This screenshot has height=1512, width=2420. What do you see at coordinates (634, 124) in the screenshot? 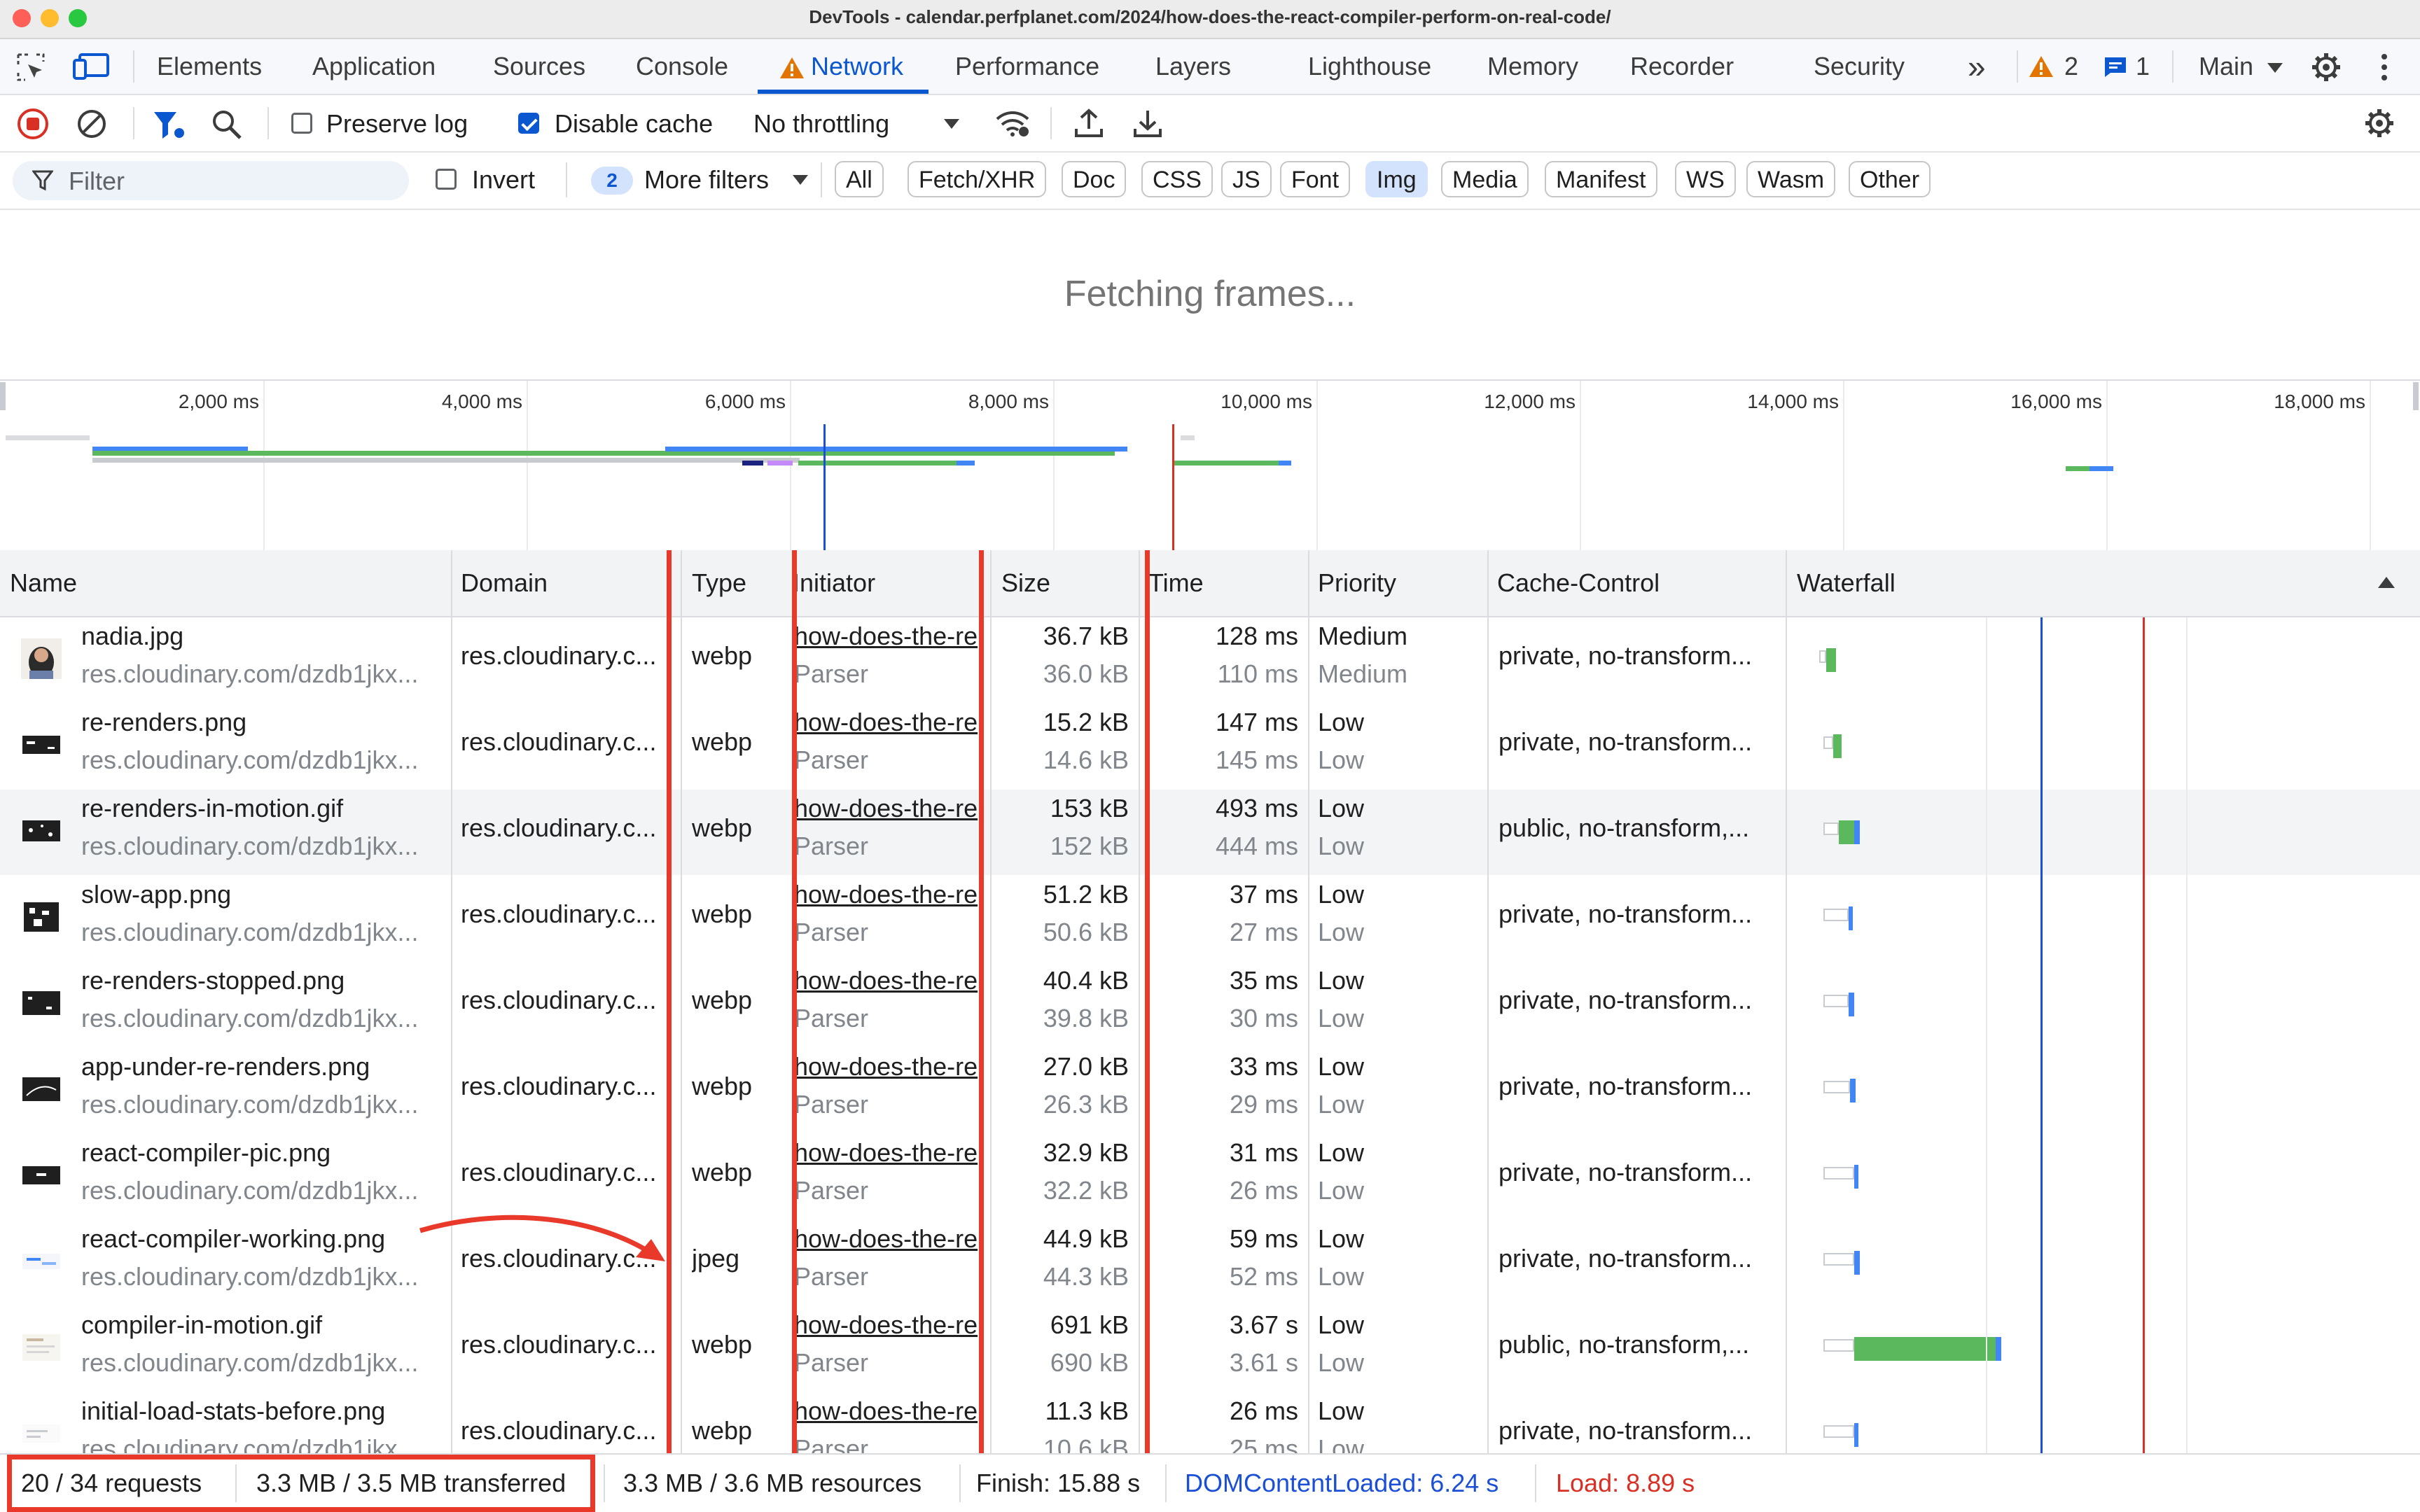
I see `disable-cache-label: Disable cache` at bounding box center [634, 124].